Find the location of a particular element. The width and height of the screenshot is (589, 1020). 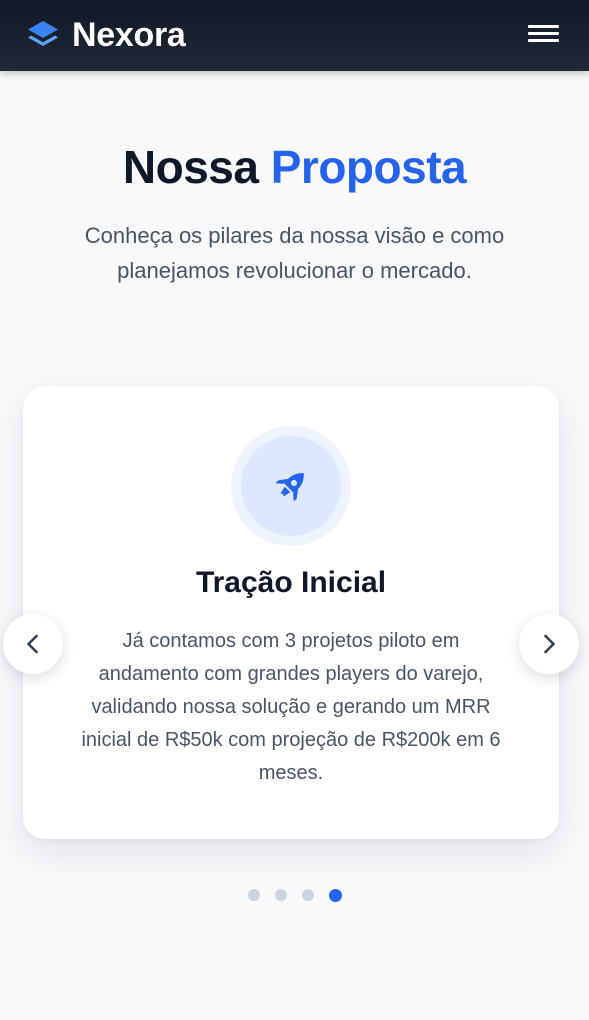

section-title-accent: Proposta is located at coordinates (368, 167).